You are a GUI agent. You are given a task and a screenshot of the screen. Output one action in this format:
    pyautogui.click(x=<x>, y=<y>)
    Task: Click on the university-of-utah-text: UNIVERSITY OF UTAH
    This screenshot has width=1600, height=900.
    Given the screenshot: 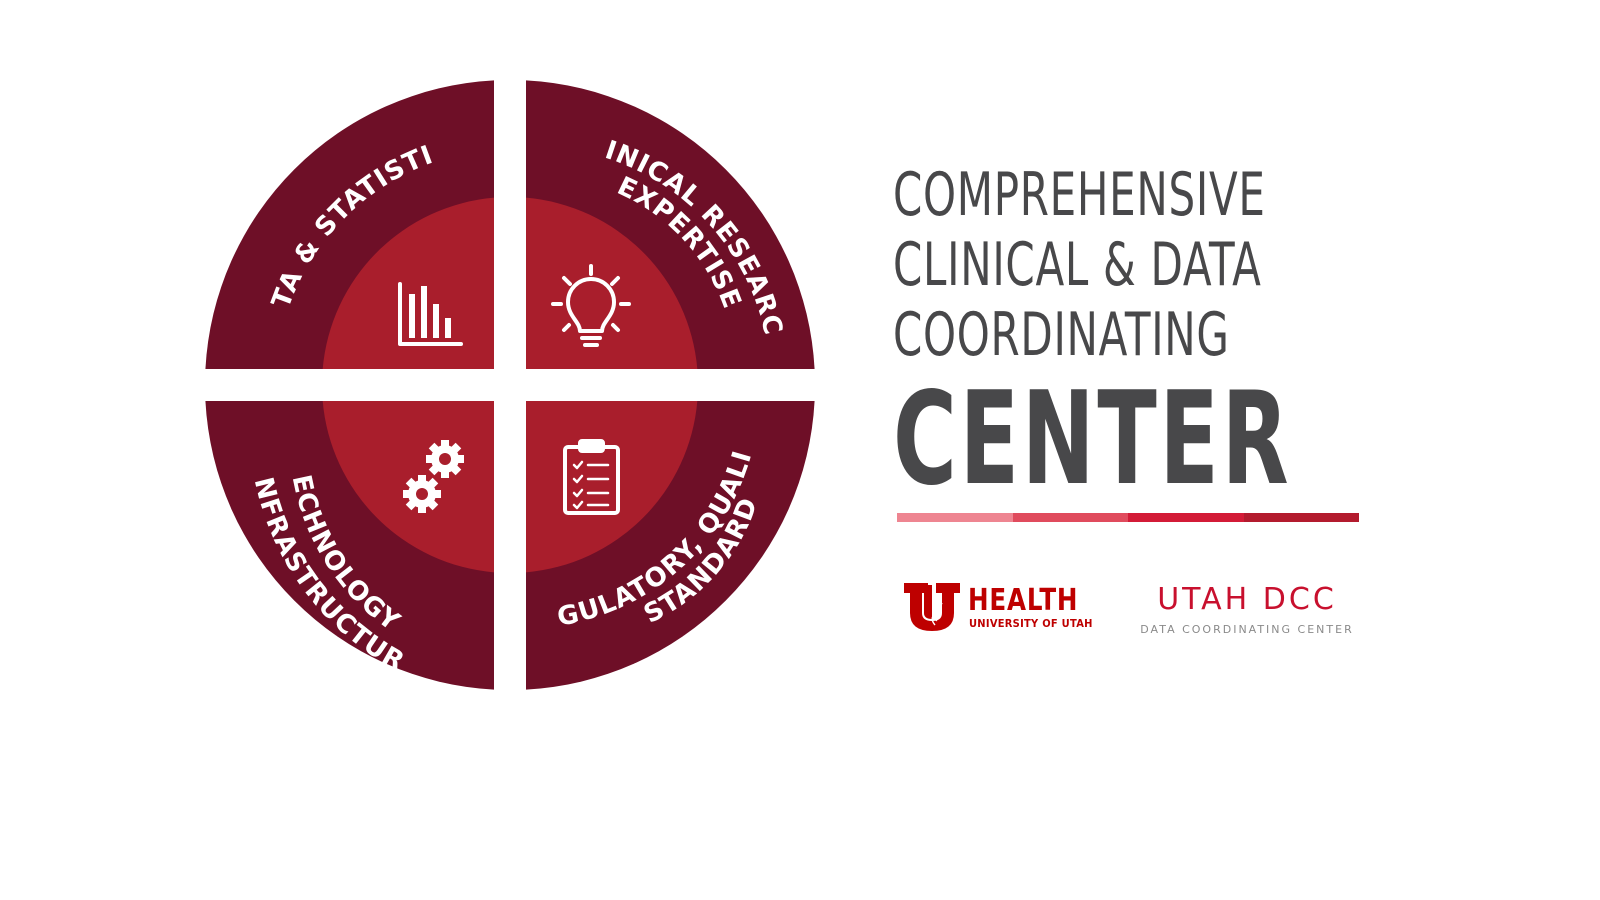 What is the action you would take?
    pyautogui.click(x=1031, y=623)
    